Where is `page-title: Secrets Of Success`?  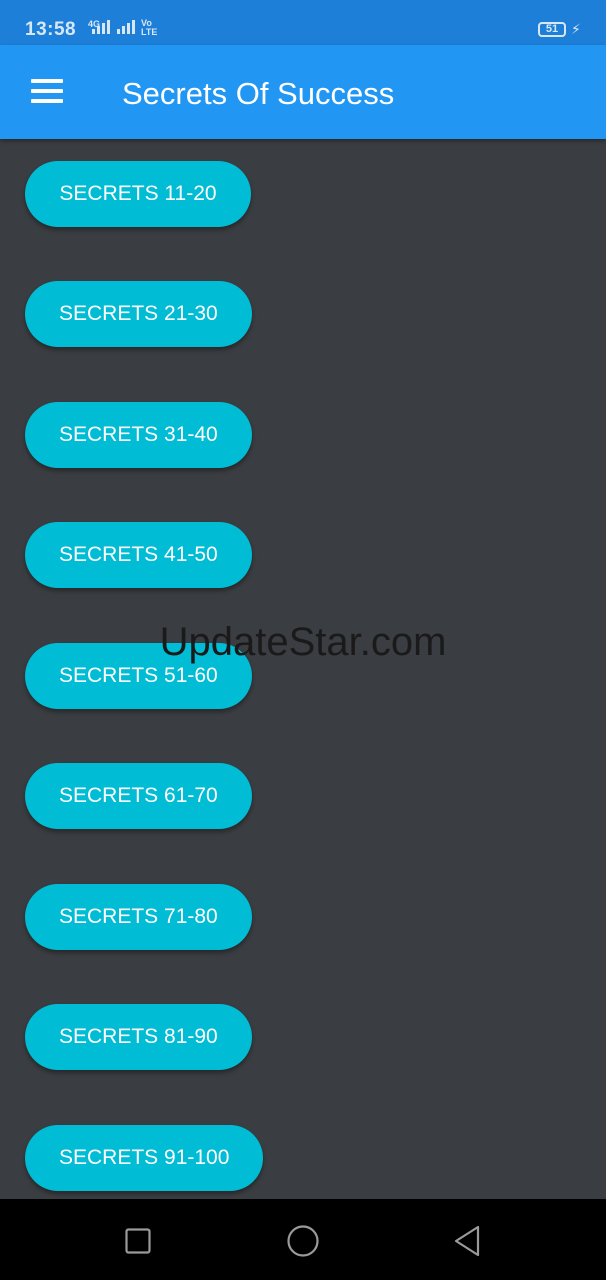 page-title: Secrets Of Success is located at coordinates (258, 93).